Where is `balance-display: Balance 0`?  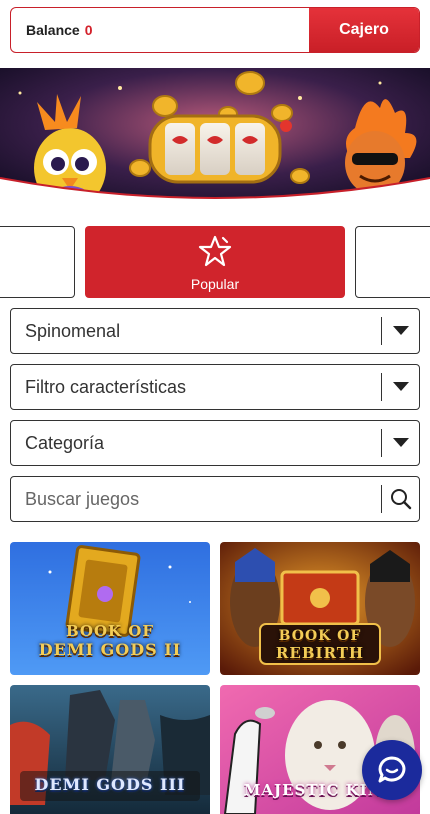
balance-display: Balance 0 is located at coordinates (160, 30).